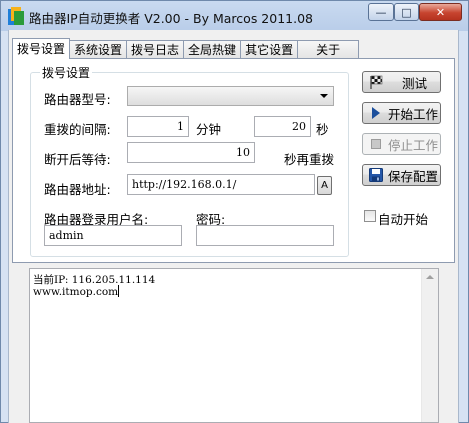 This screenshot has width=469, height=423. What do you see at coordinates (376, 113) in the screenshot?
I see `play-icon` at bounding box center [376, 113].